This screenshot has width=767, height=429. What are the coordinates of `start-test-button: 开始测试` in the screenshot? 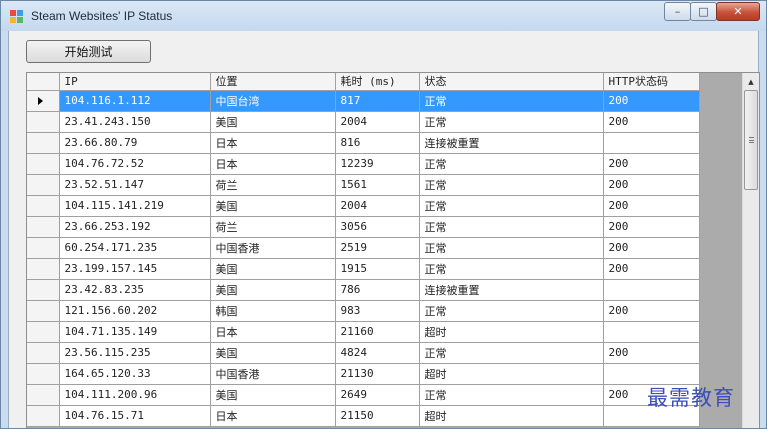 It's located at (88, 51).